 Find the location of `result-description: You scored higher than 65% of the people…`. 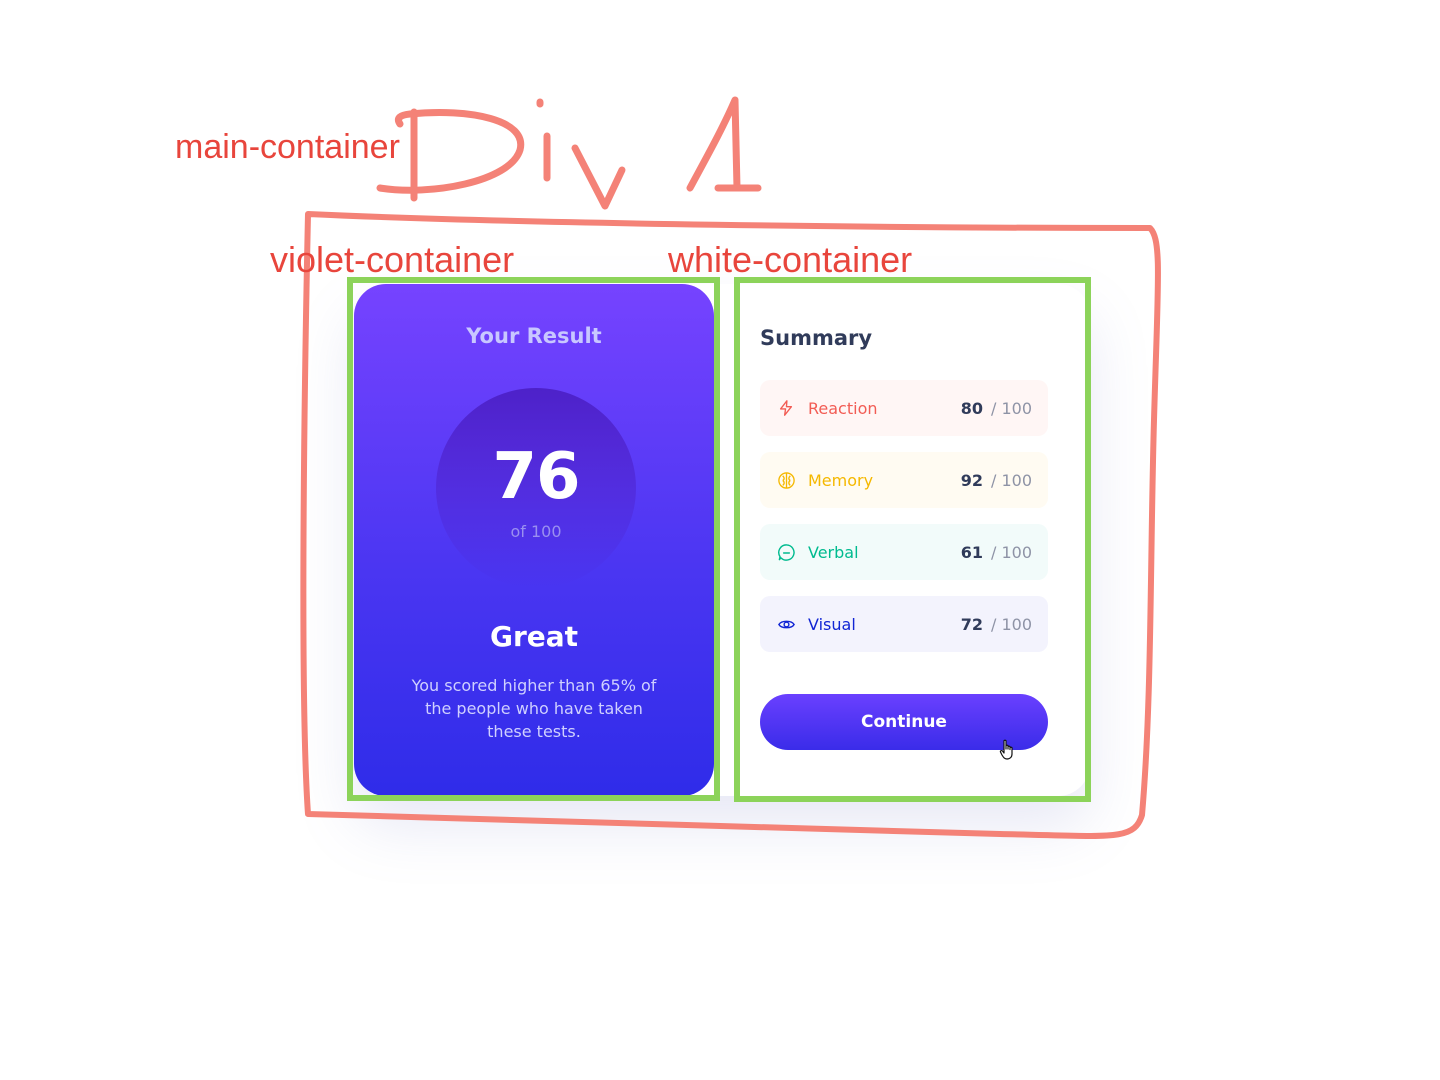

result-description: You scored higher than 65% of the people… is located at coordinates (534, 708).